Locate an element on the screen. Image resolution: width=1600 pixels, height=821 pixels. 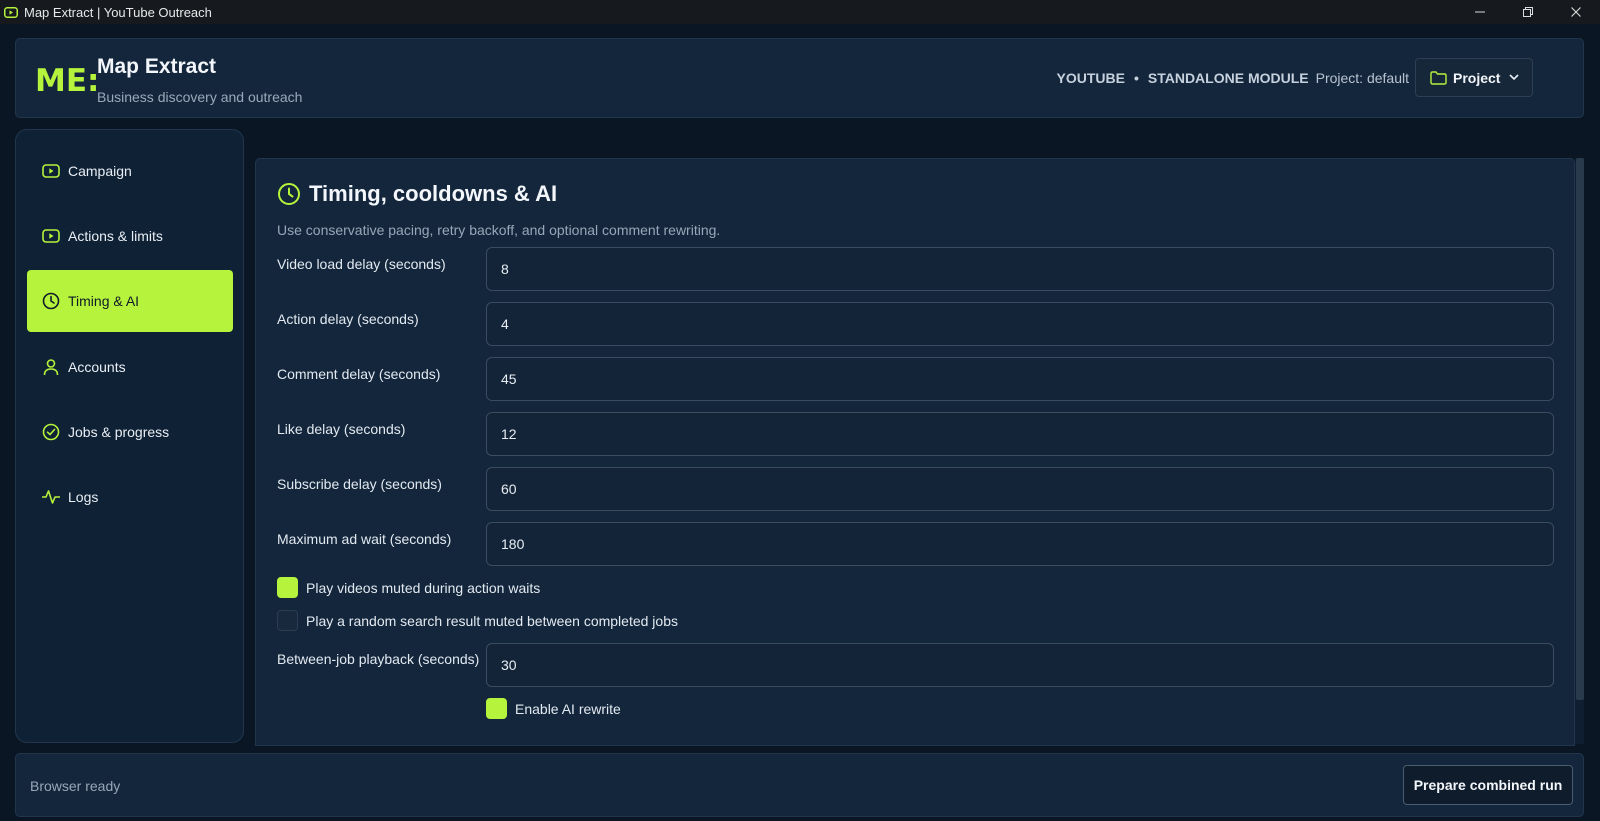
restore-button is located at coordinates (1528, 12).